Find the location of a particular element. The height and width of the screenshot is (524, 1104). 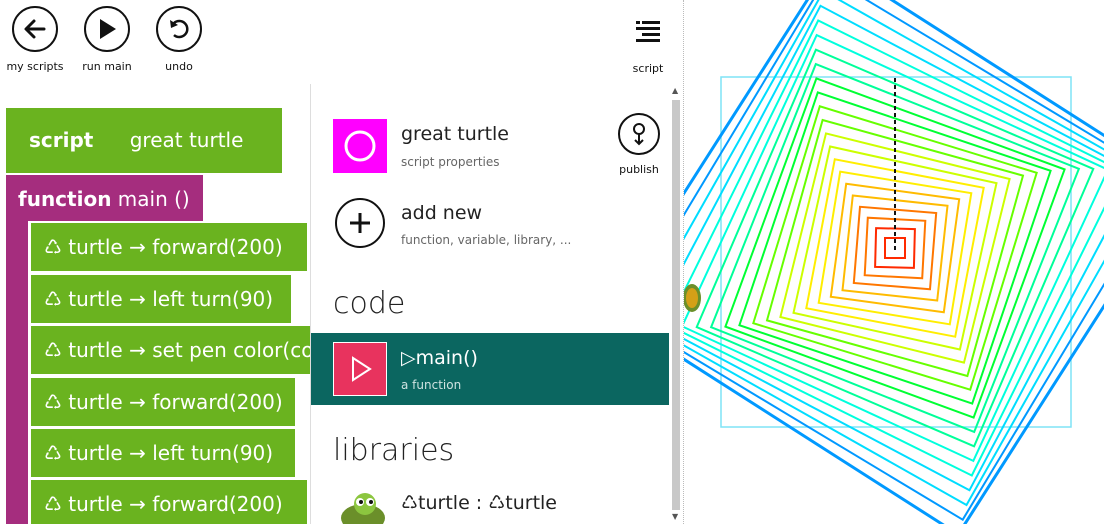

add-new-title: add new is located at coordinates (442, 213).